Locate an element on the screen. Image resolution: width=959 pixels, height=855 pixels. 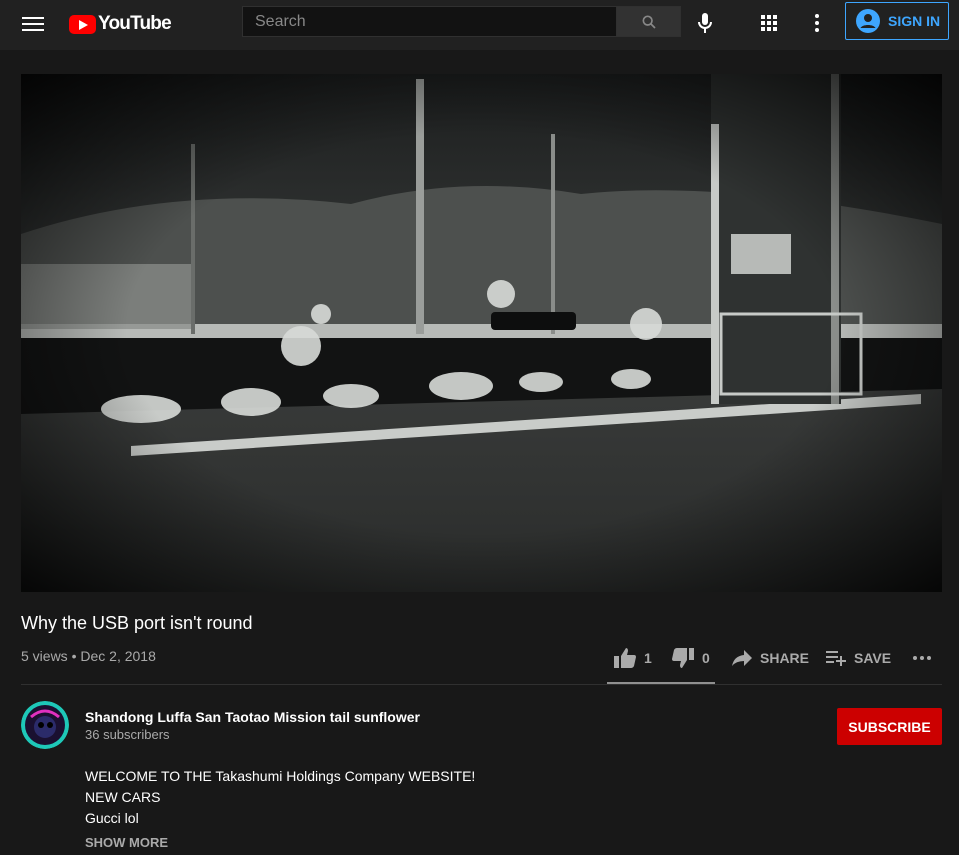
sign-in-label: SIGN IN is located at coordinates (914, 21).